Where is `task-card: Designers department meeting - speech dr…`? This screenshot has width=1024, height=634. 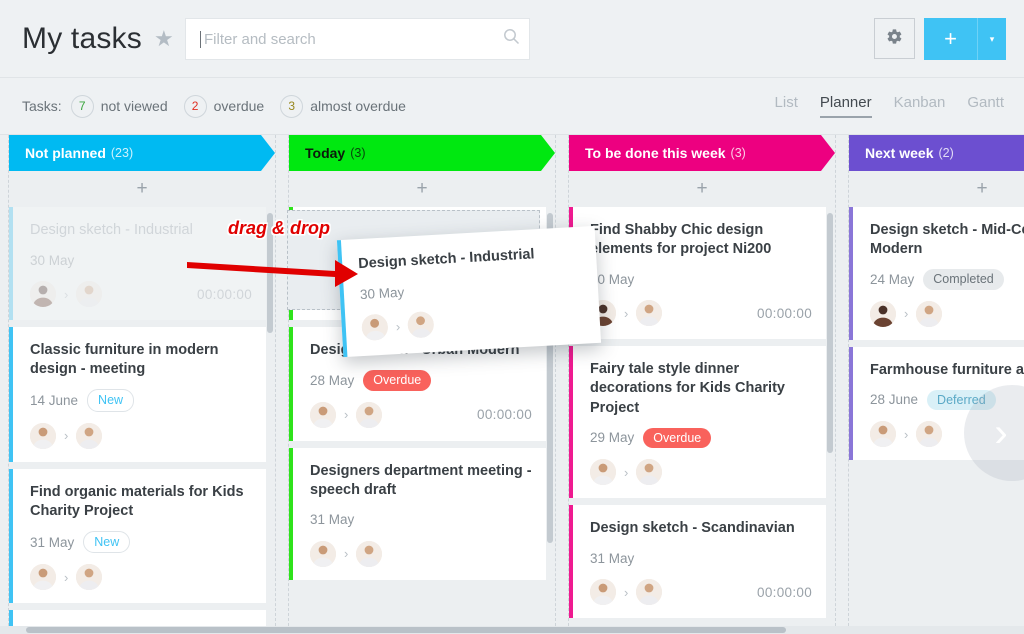
task-card: Designers department meeting - speech dr… is located at coordinates (417, 513).